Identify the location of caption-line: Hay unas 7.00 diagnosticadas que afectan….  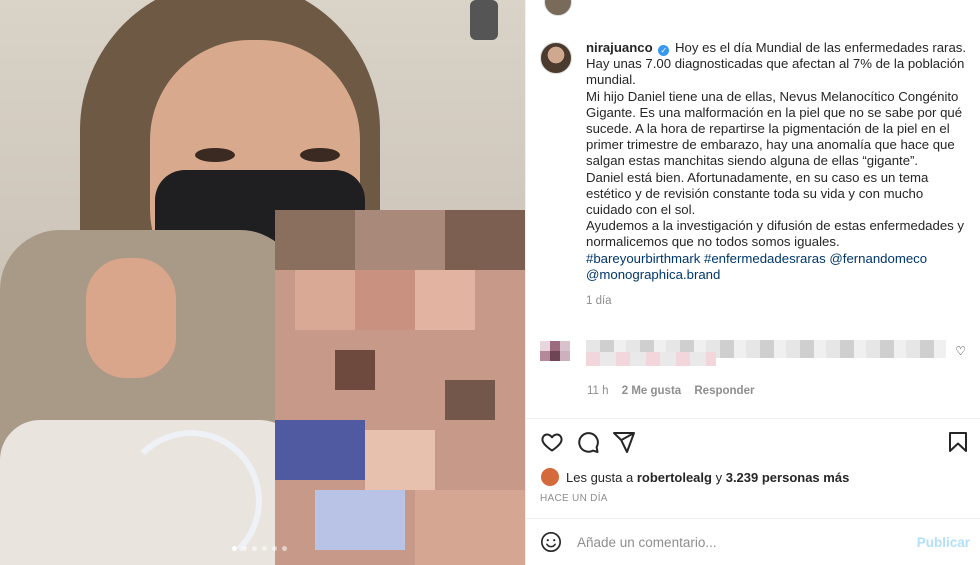
(775, 72).